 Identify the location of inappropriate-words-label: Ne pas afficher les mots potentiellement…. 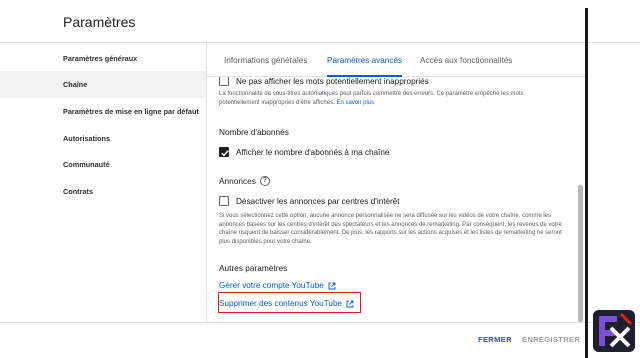
(332, 81).